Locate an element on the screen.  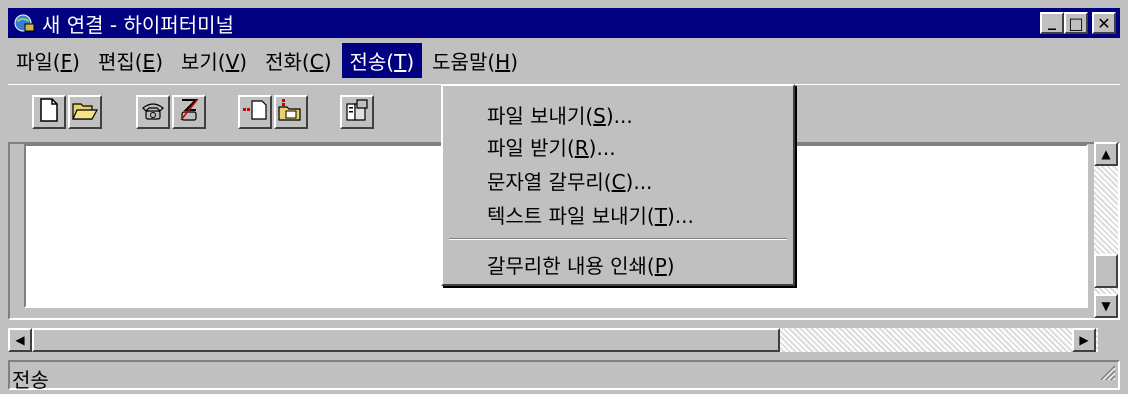
menu-edit: 편집(E) is located at coordinates (130, 60).